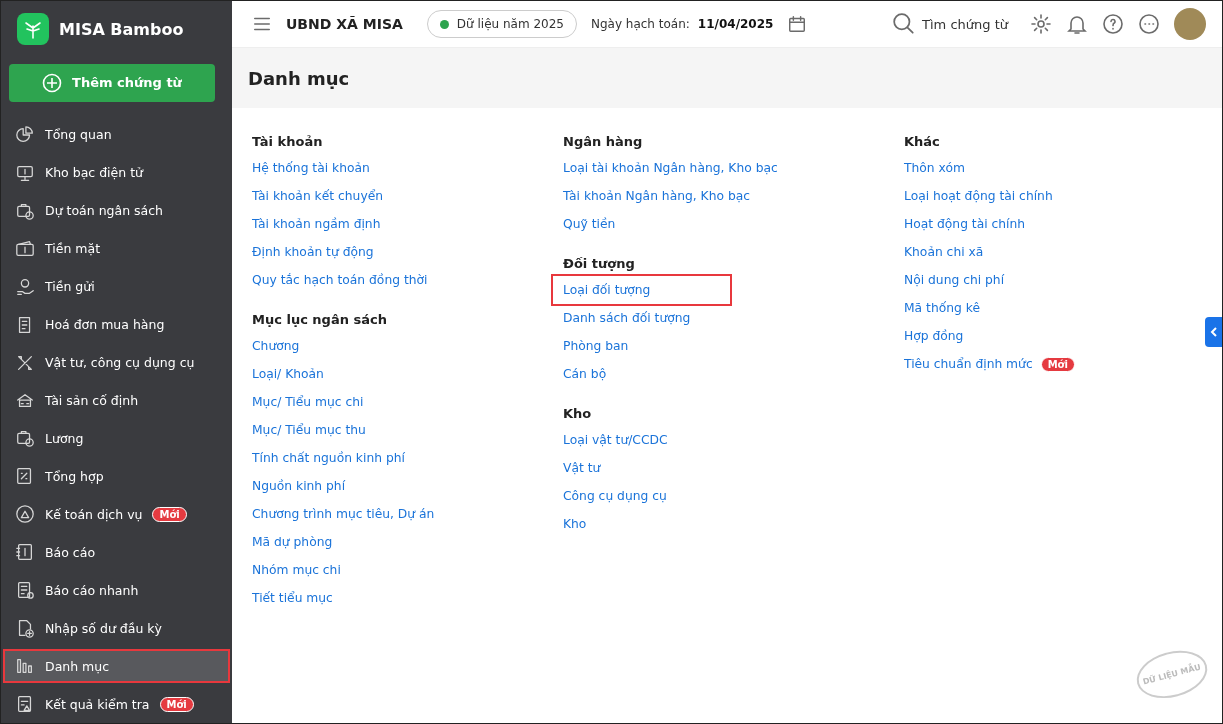 This screenshot has height=724, width=1223. I want to click on date-label: Ngày hạch toán:, so click(640, 24).